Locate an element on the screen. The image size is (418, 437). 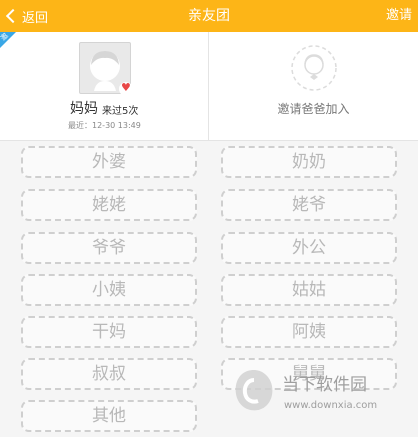
slot-ayi: 阿姨 is located at coordinates (309, 332).